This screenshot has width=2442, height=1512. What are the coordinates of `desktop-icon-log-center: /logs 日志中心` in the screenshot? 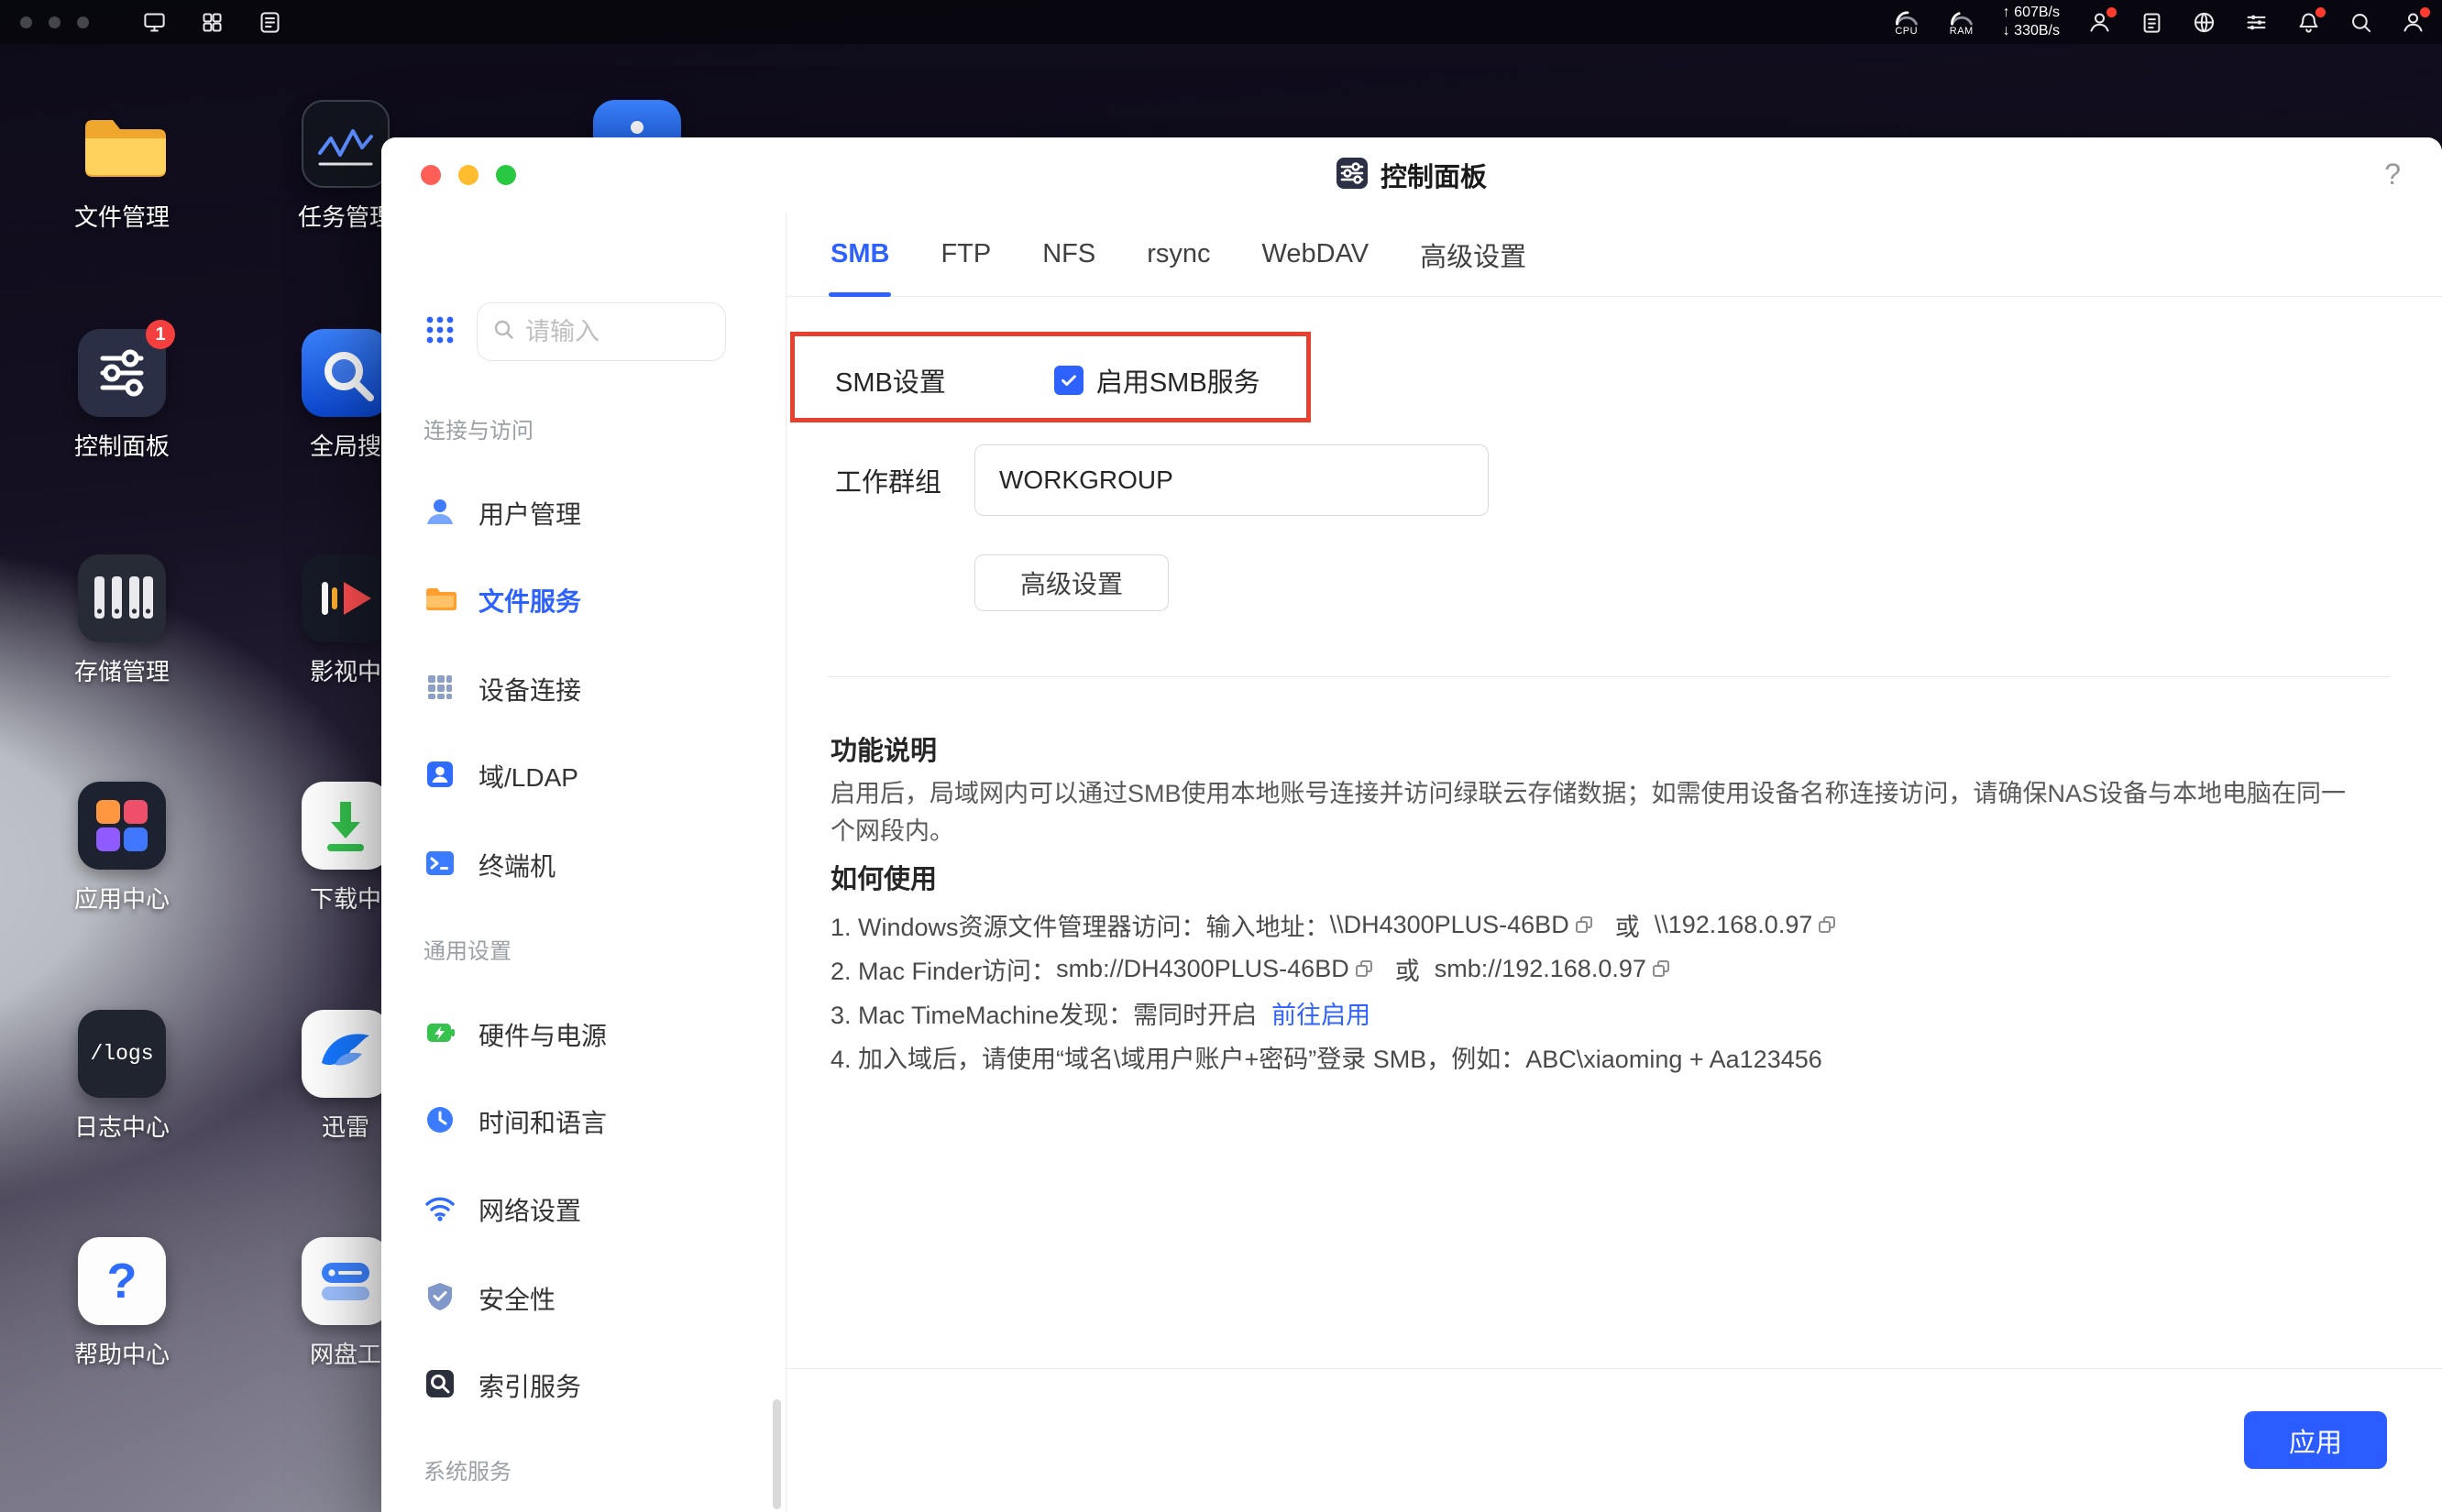 It's located at (121, 1076).